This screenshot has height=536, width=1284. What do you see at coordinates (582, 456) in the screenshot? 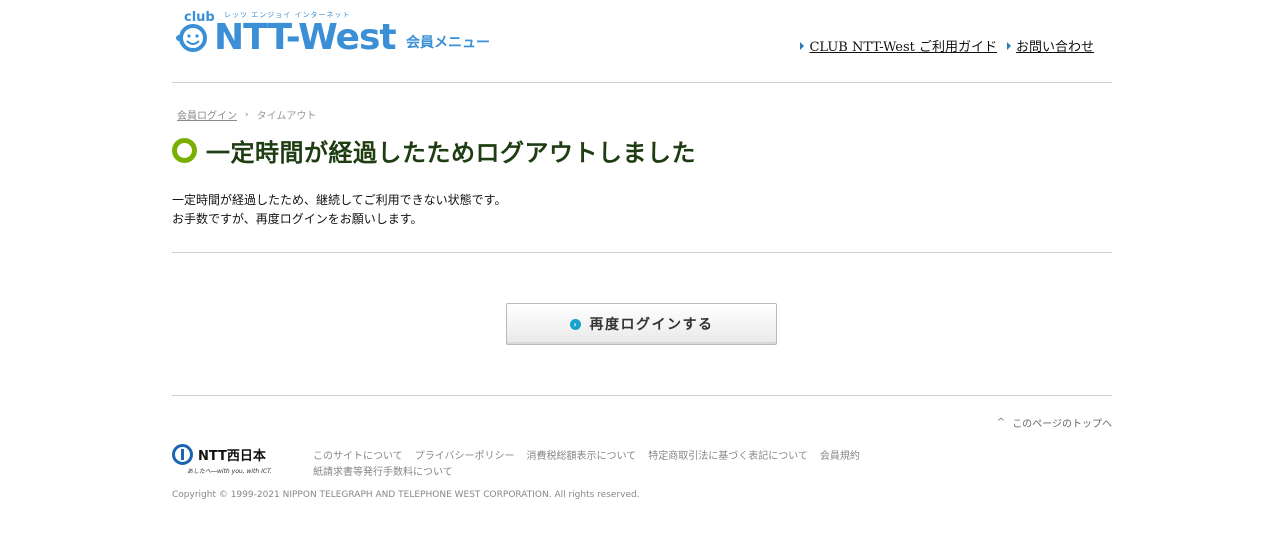
I see `footer-link-tax: 消費税総額表示について` at bounding box center [582, 456].